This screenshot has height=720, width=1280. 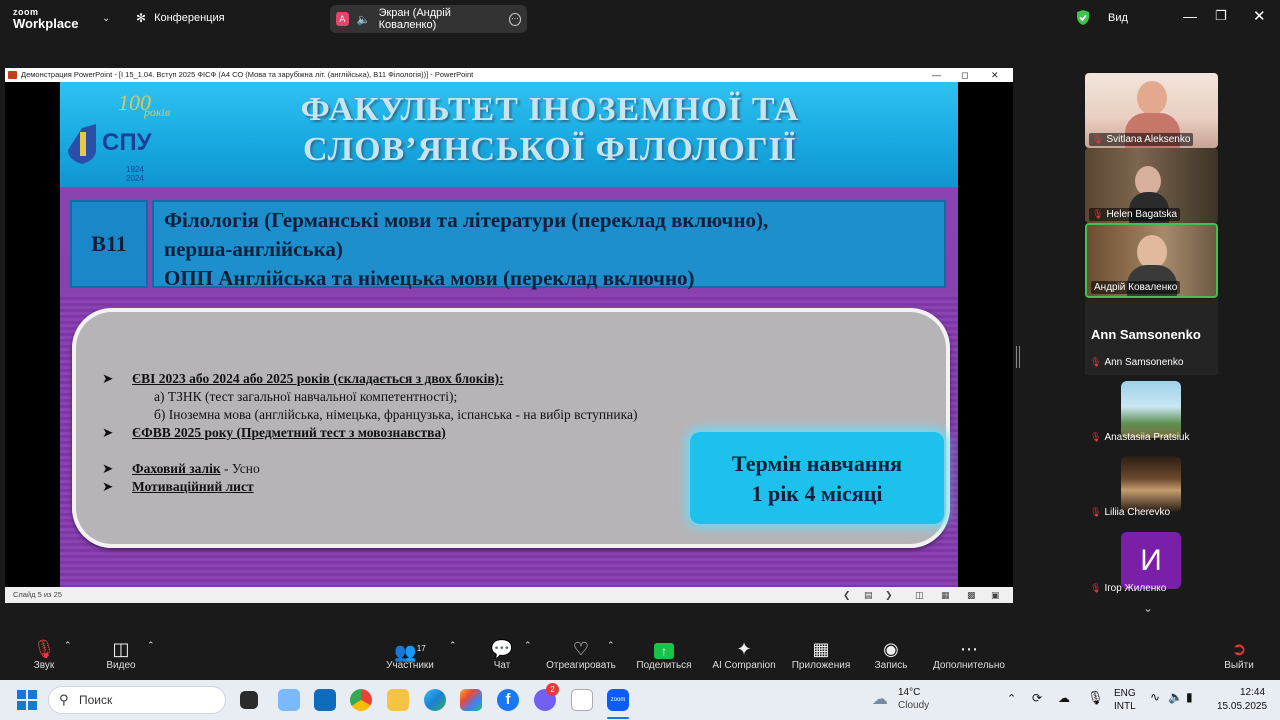 What do you see at coordinates (1011, 698) in the screenshot?
I see `tray-chevron-up-icon: ⌃` at bounding box center [1011, 698].